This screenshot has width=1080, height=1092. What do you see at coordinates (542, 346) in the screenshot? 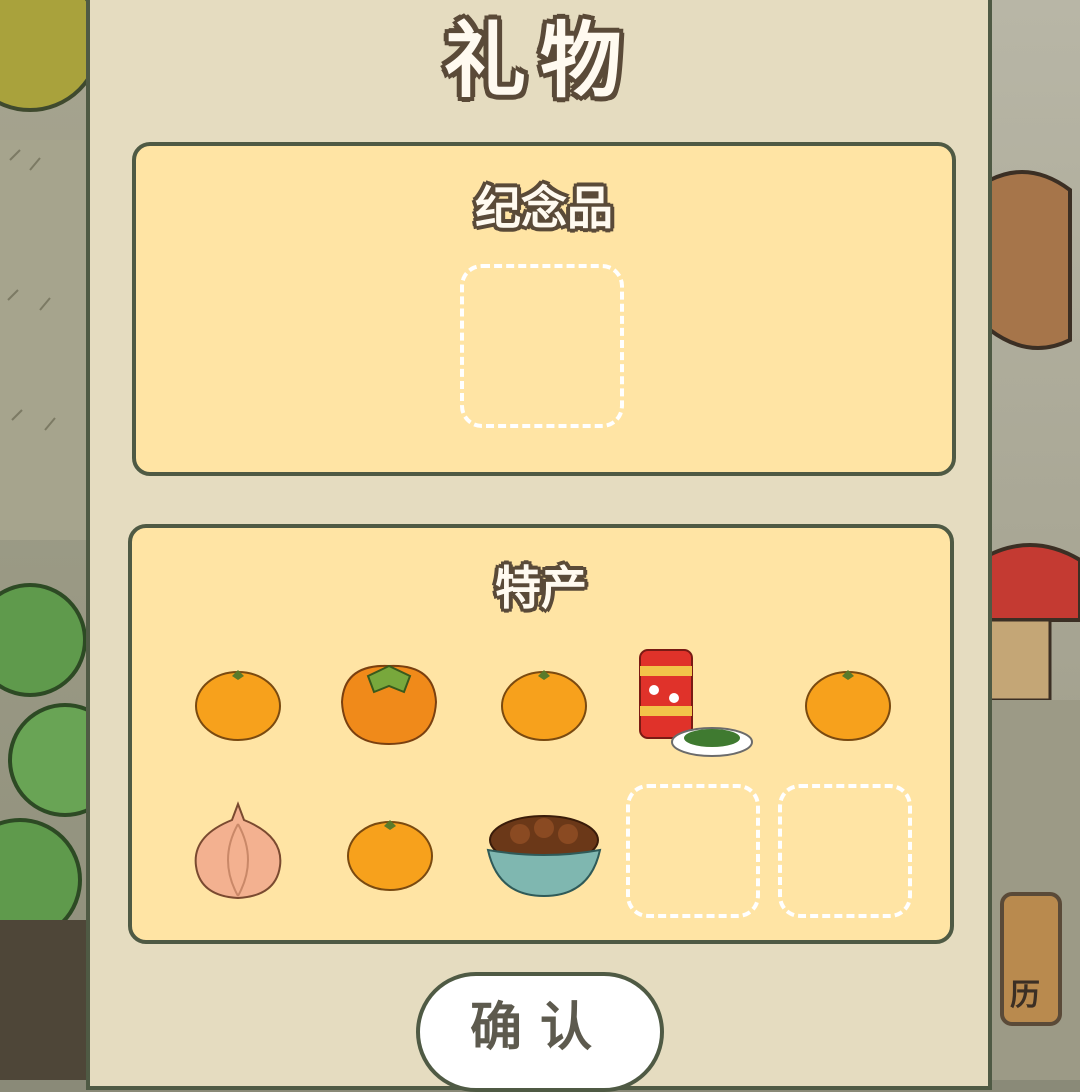
I see `souvenir-empty-slot` at bounding box center [542, 346].